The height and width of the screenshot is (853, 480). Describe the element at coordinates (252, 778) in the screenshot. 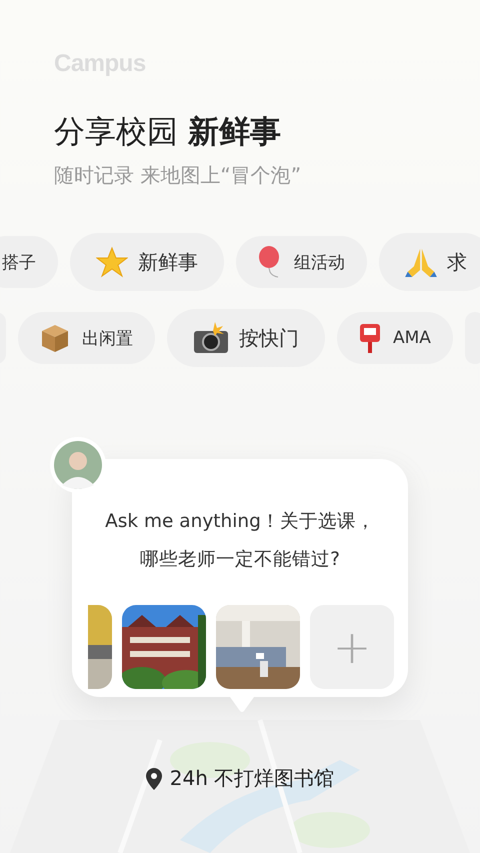

I see `location-label: 24h 不打烊图书馆` at that location.